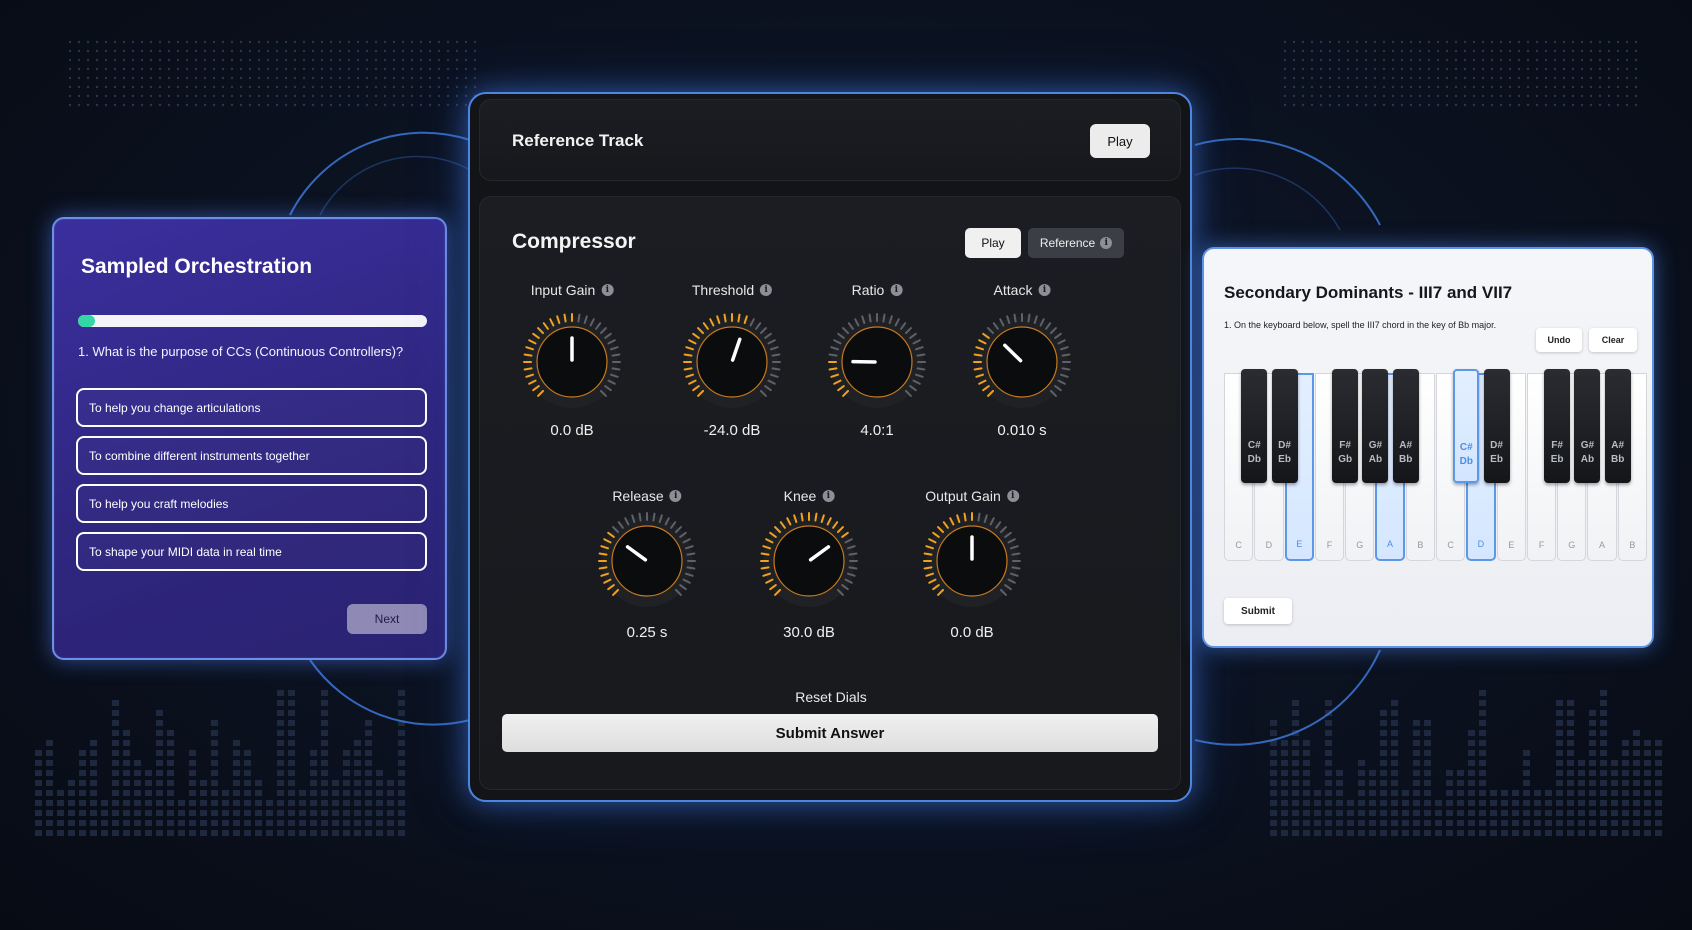 Image resolution: width=1692 pixels, height=930 pixels. What do you see at coordinates (572, 430) in the screenshot?
I see `knob-value: 0.0 dB` at bounding box center [572, 430].